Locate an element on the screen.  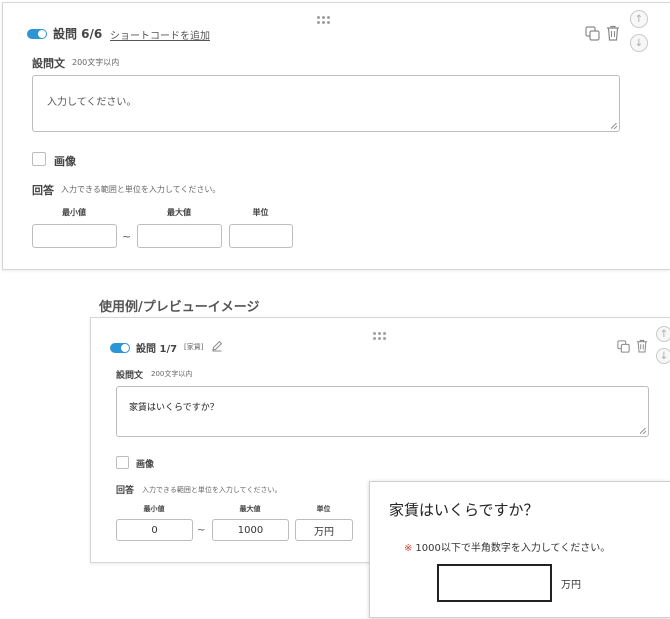
add-shortcode-link: ショートコードを追加 is located at coordinates (160, 34).